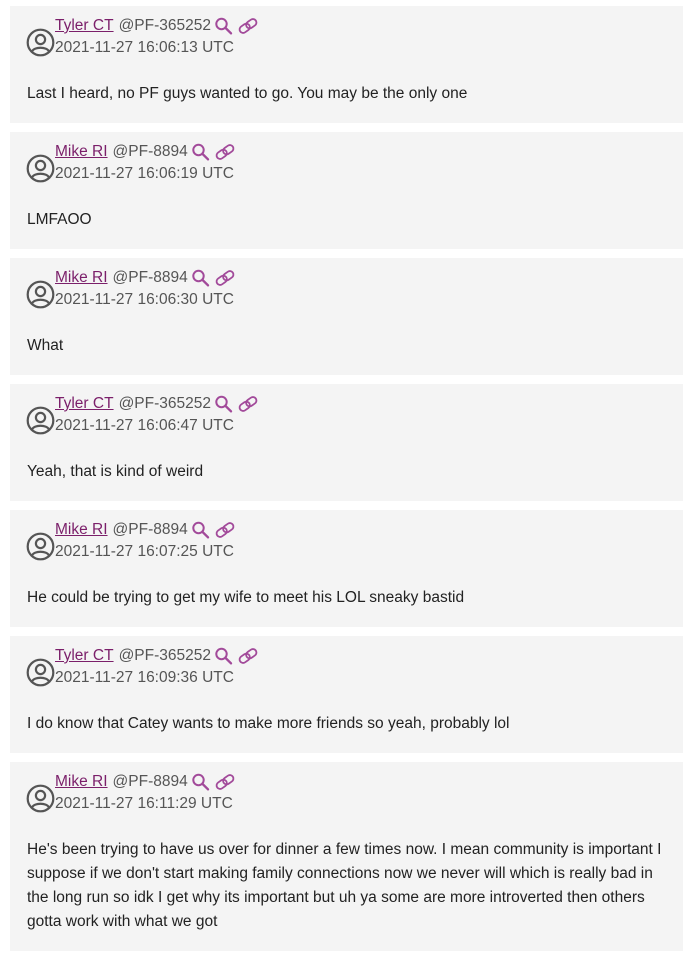 The height and width of the screenshot is (957, 691). Describe the element at coordinates (145, 542) in the screenshot. I see `message-header: Mike RI @PF-8894 2021-11-27 16:07:25 UTC` at that location.